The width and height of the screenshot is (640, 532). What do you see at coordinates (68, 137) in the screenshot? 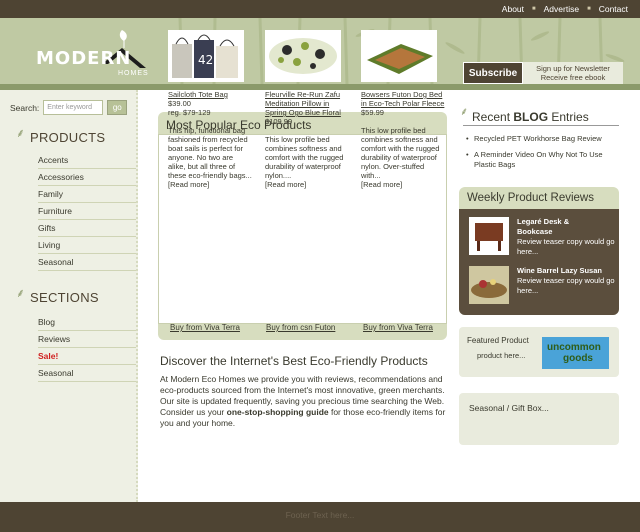
I see `products-title: PRODUCTS` at bounding box center [68, 137].